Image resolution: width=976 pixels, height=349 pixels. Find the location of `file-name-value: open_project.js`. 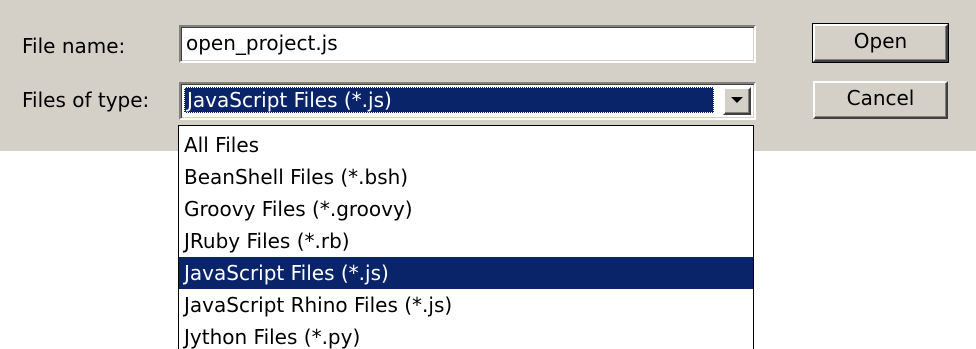

file-name-value: open_project.js is located at coordinates (262, 43).